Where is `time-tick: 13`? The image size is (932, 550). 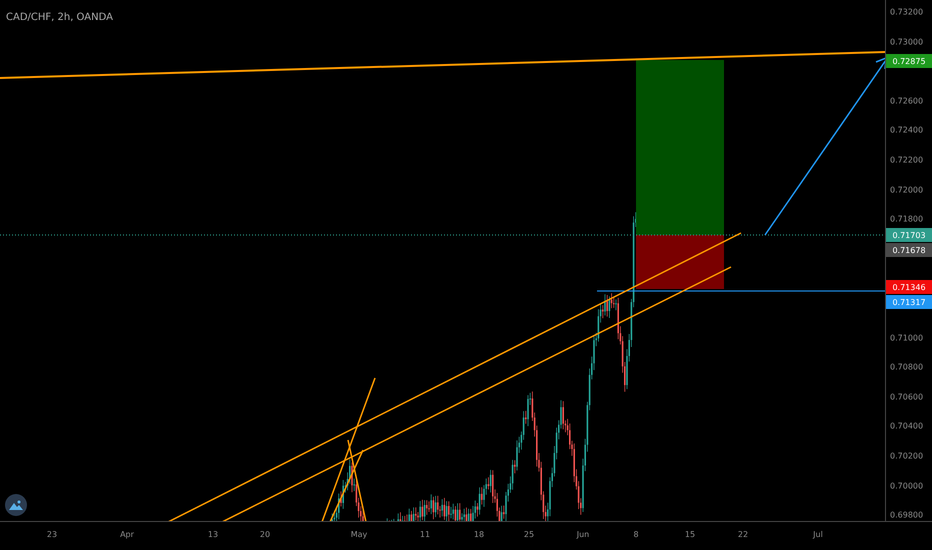 time-tick: 13 is located at coordinates (213, 534).